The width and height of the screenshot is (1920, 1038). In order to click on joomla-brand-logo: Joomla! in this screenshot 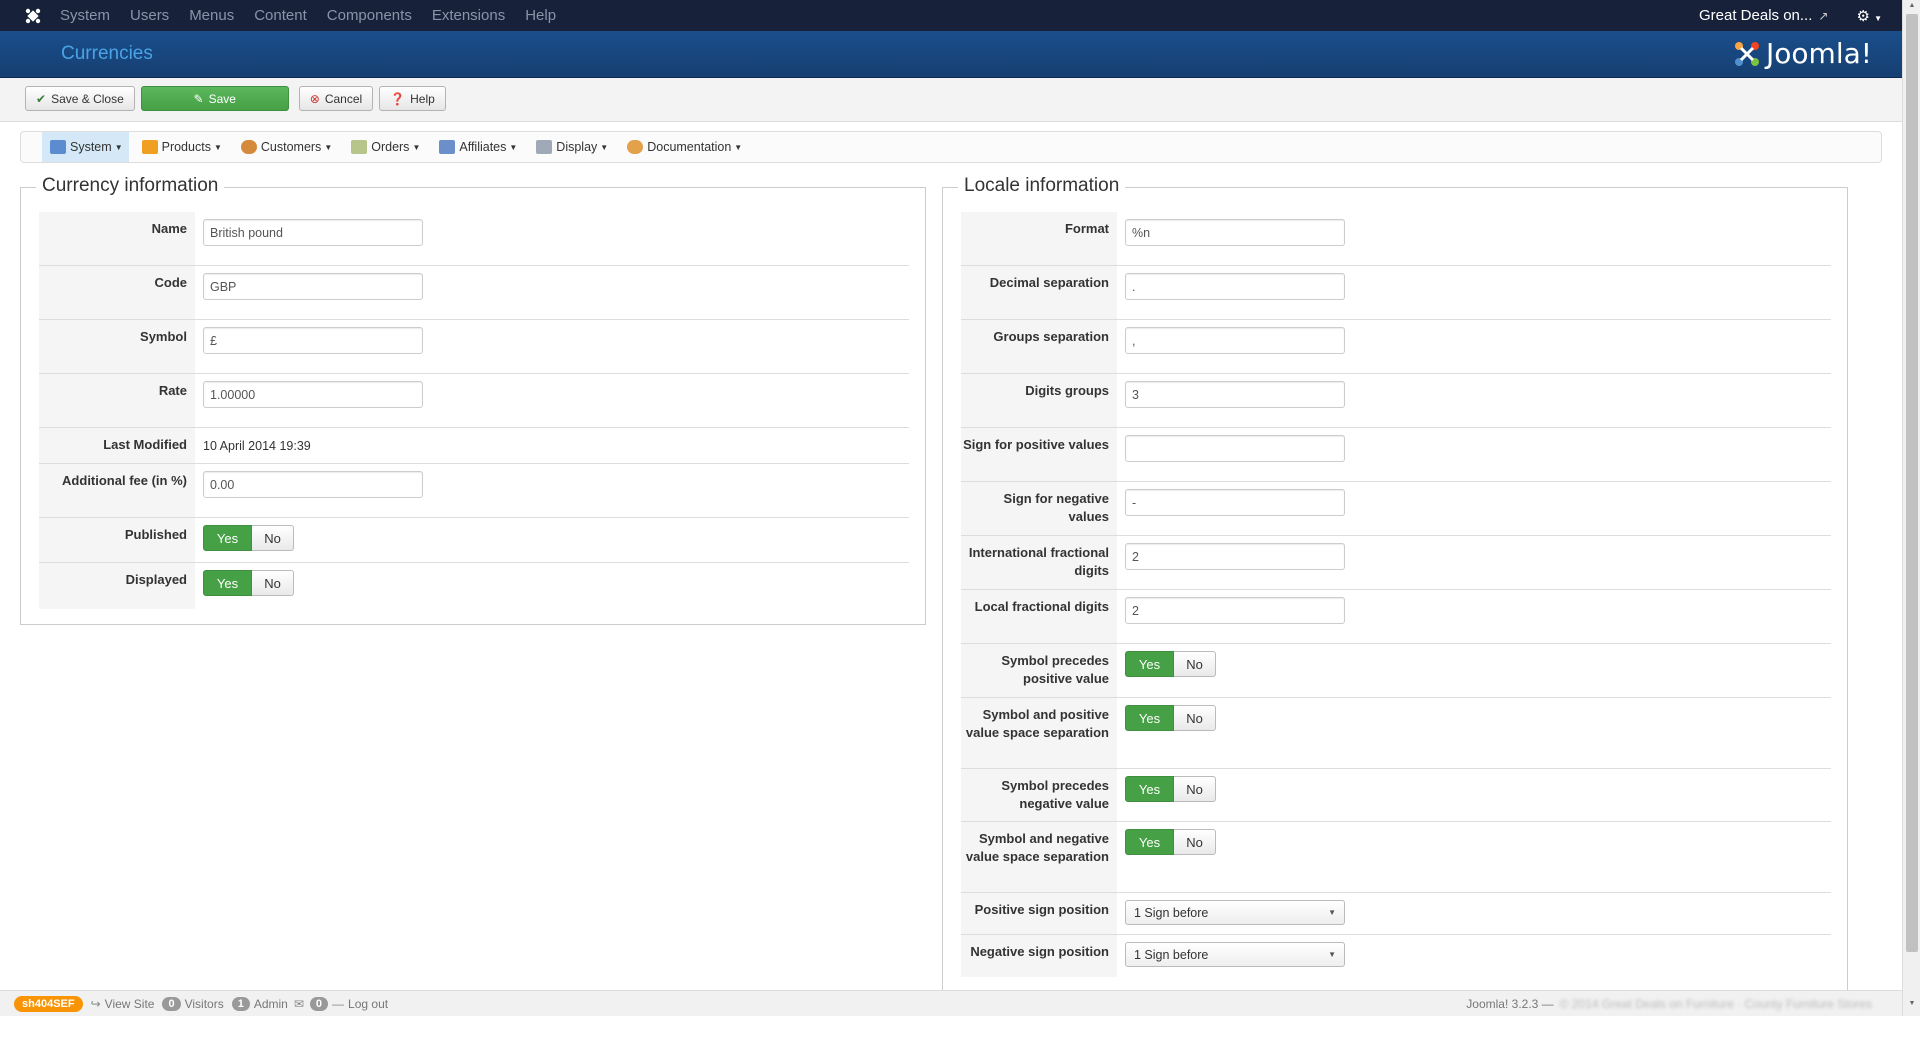, I will do `click(1802, 53)`.